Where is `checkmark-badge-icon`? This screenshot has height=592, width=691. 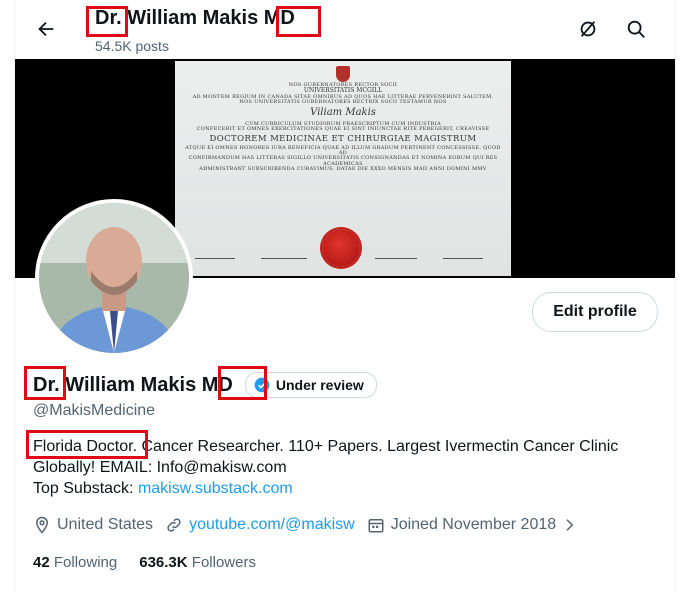
checkmark-badge-icon is located at coordinates (262, 385).